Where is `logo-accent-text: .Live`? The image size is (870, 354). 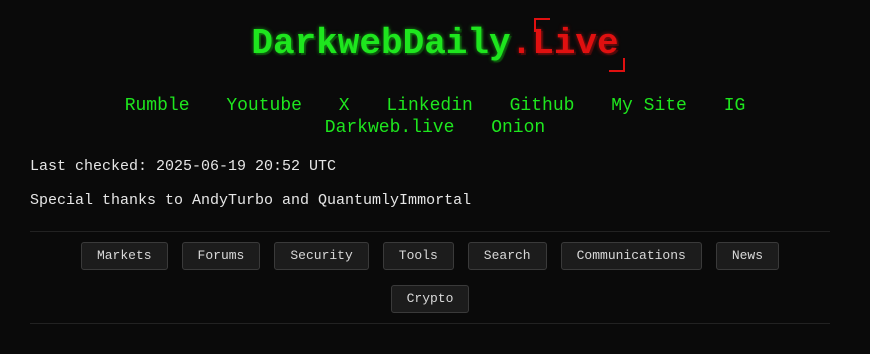
logo-accent-text: .Live is located at coordinates (564, 43).